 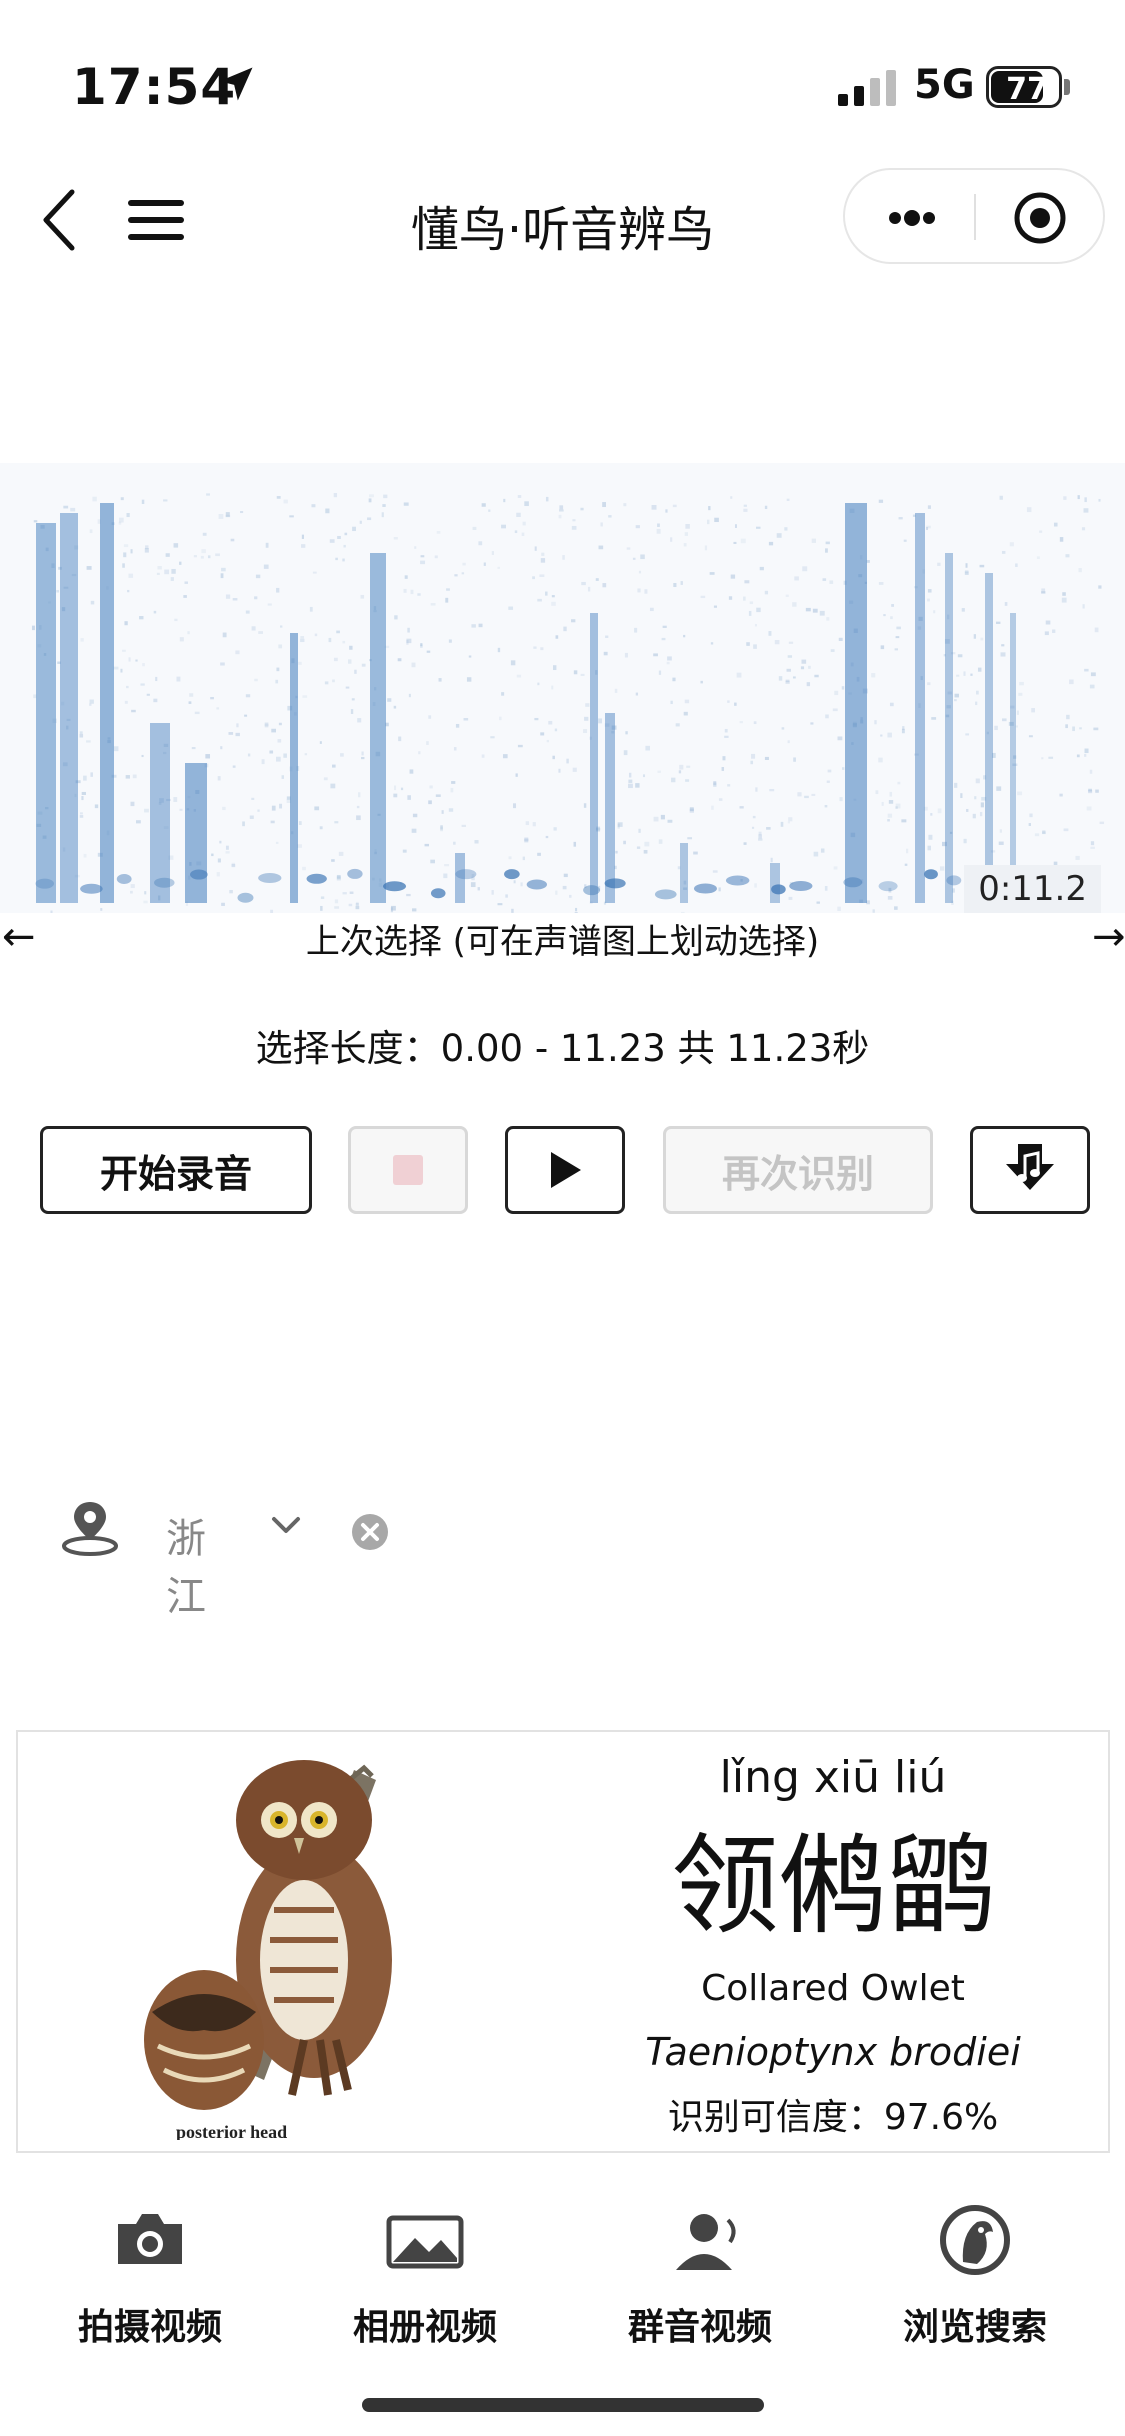 What do you see at coordinates (154, 87) in the screenshot?
I see `status-time: 17:54` at bounding box center [154, 87].